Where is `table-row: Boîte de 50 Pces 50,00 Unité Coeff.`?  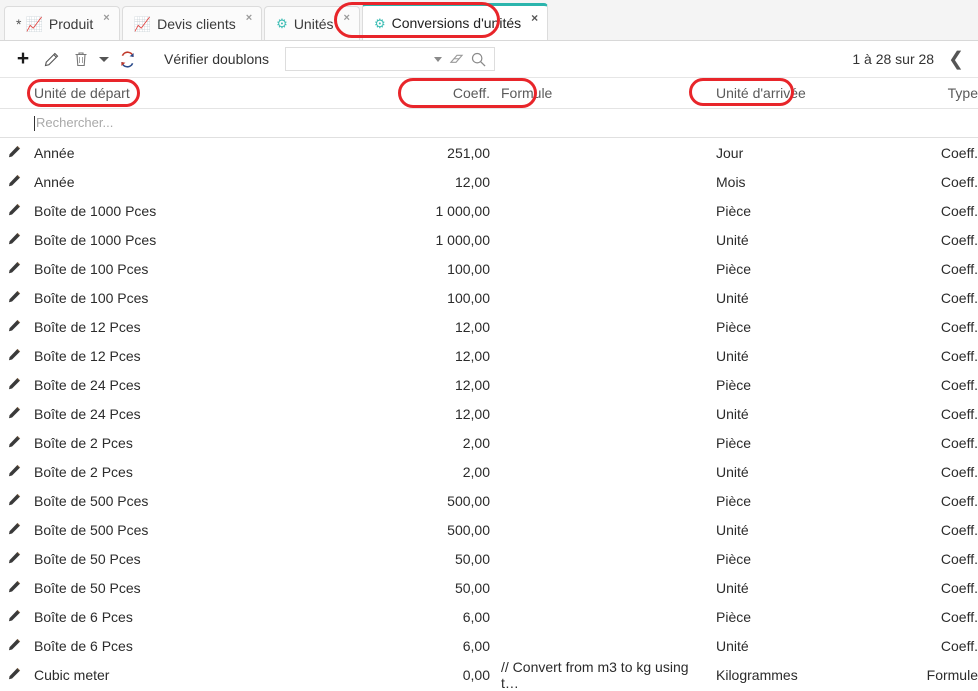
table-row: Boîte de 50 Pces 50,00 Unité Coeff. is located at coordinates (489, 587).